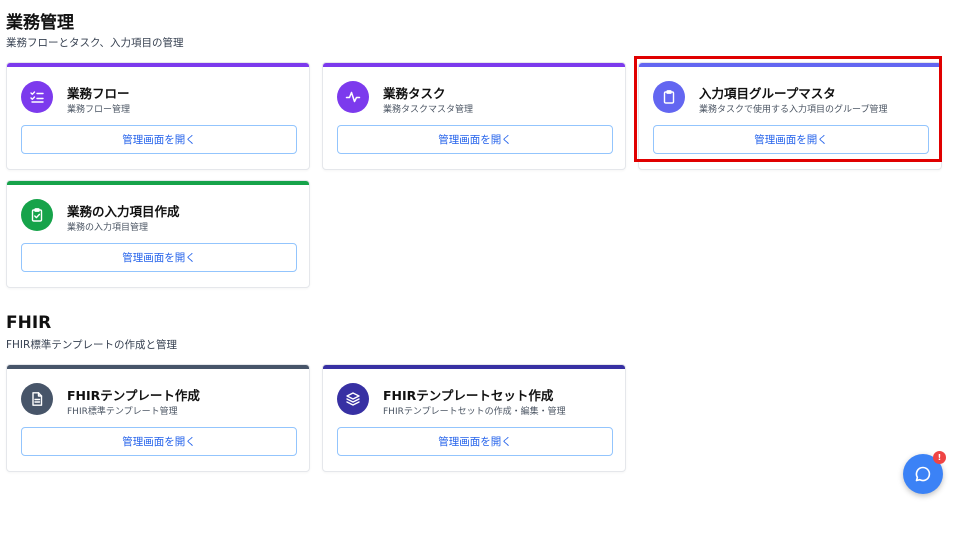 The width and height of the screenshot is (960, 540). I want to click on section-subtitle-fhir: FHIR標準テンプレートの作成と管理, so click(92, 345).